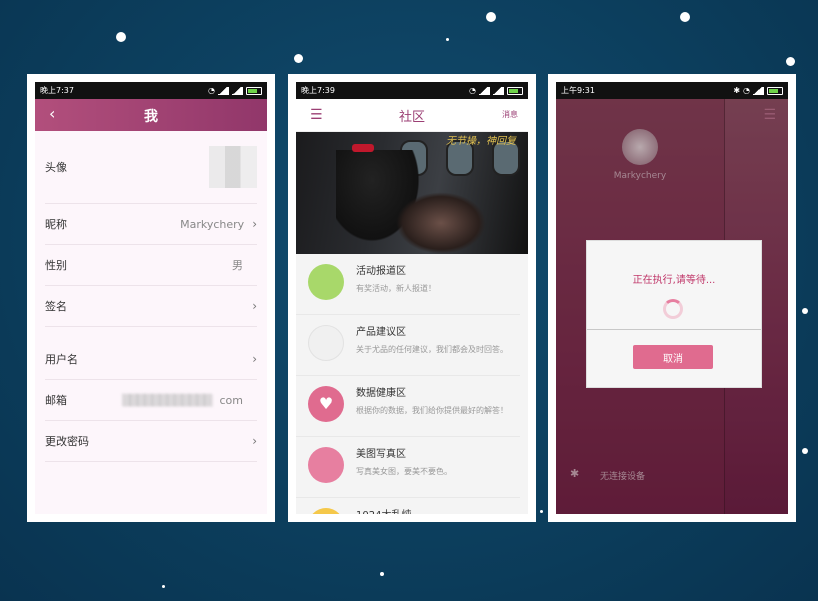 Image resolution: width=818 pixels, height=601 pixels. I want to click on heart-icon: ♥, so click(326, 404).